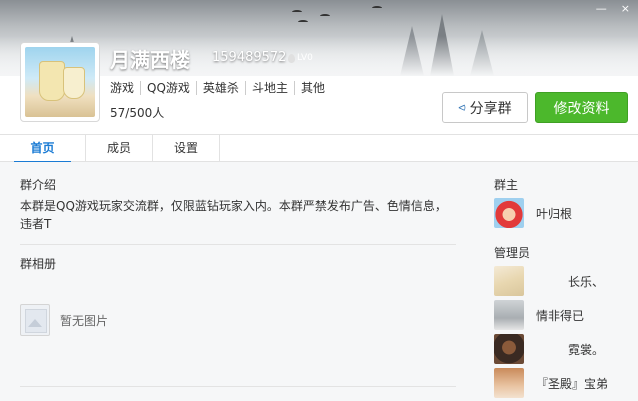 Image resolution: width=638 pixels, height=401 pixels. I want to click on album-empty-state: 暂无图片, so click(64, 320).